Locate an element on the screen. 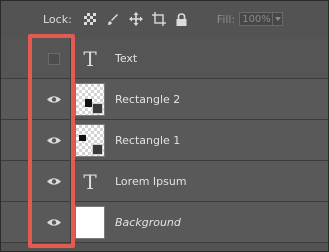 This screenshot has height=252, width=329. layer-name: Lorem Ipsum is located at coordinates (151, 181).